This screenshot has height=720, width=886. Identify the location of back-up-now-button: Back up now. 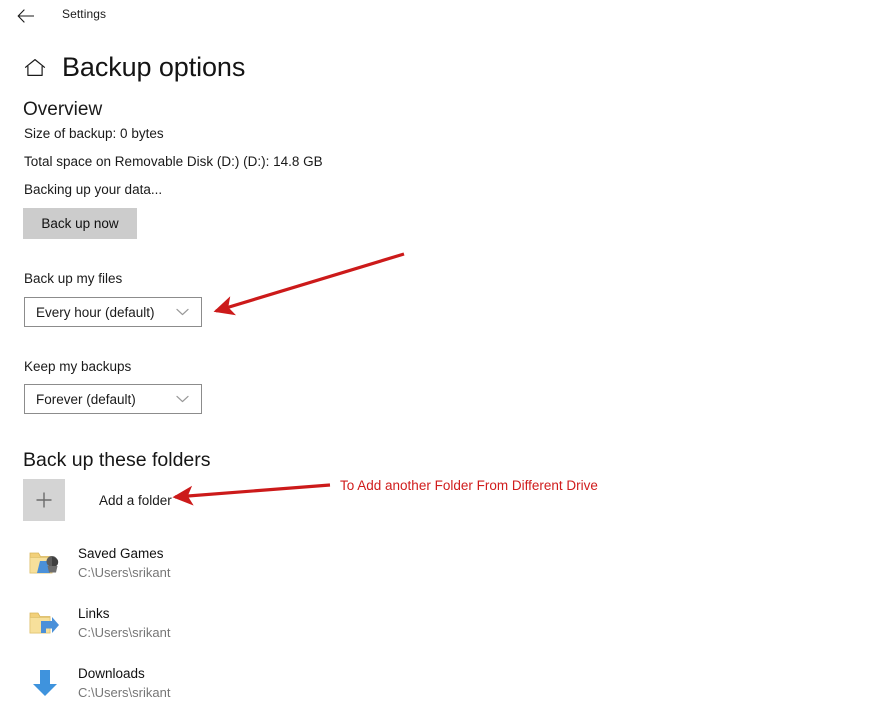
(80, 223).